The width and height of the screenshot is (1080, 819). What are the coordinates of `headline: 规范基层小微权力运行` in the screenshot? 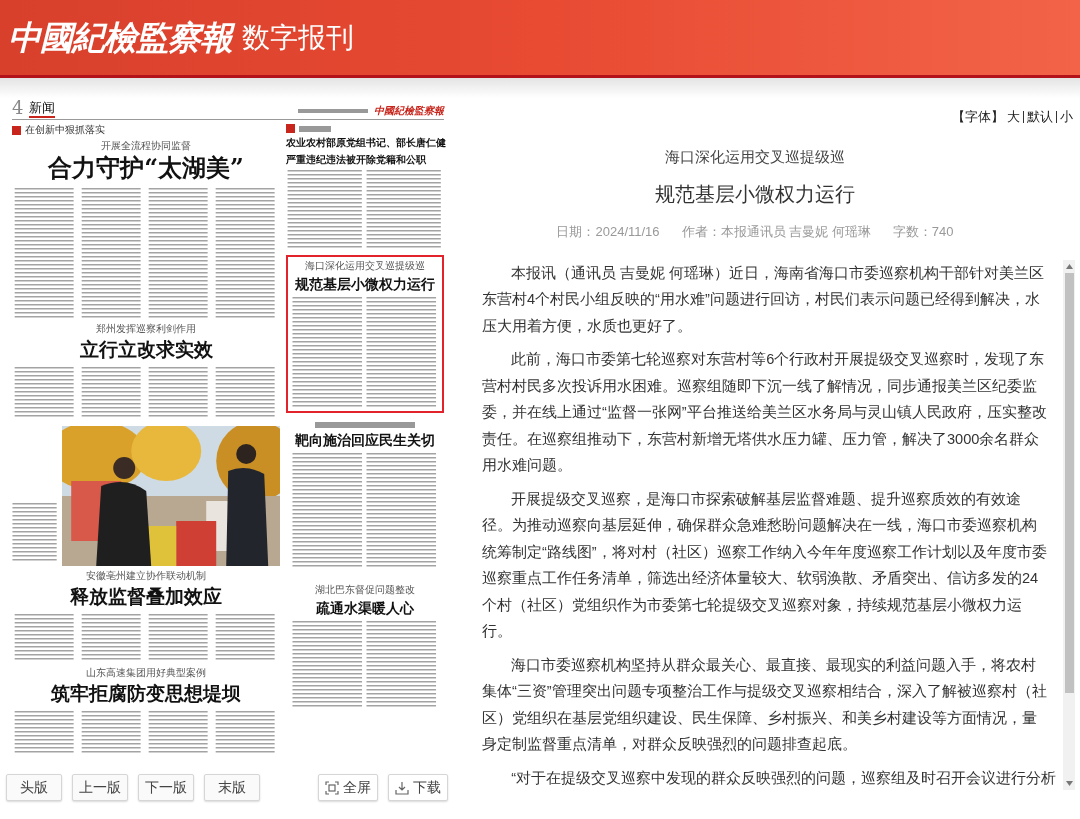 It's located at (365, 284).